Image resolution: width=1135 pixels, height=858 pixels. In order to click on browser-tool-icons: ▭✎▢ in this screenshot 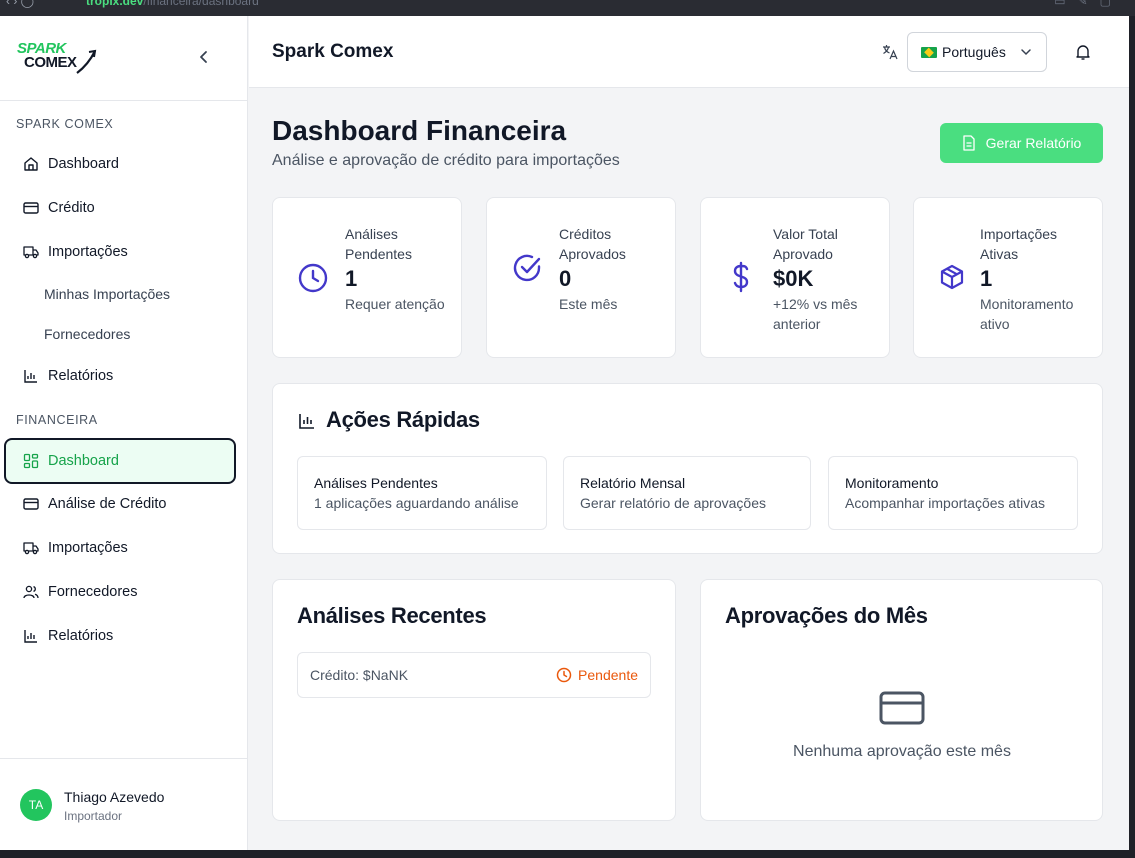, I will do `click(1088, 4)`.